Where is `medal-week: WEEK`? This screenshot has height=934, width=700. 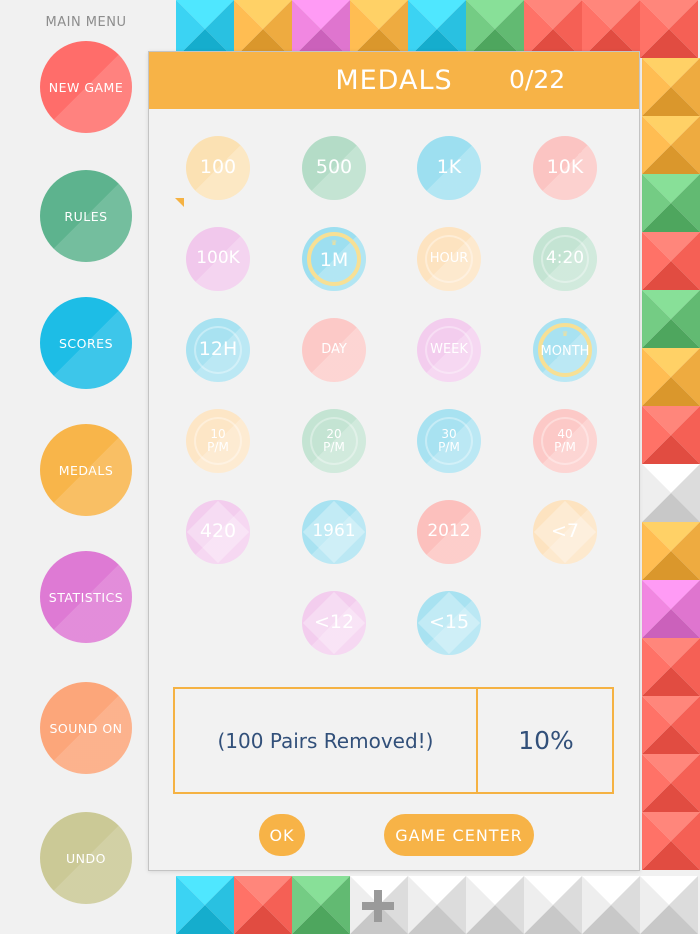
medal-week: WEEK is located at coordinates (449, 350).